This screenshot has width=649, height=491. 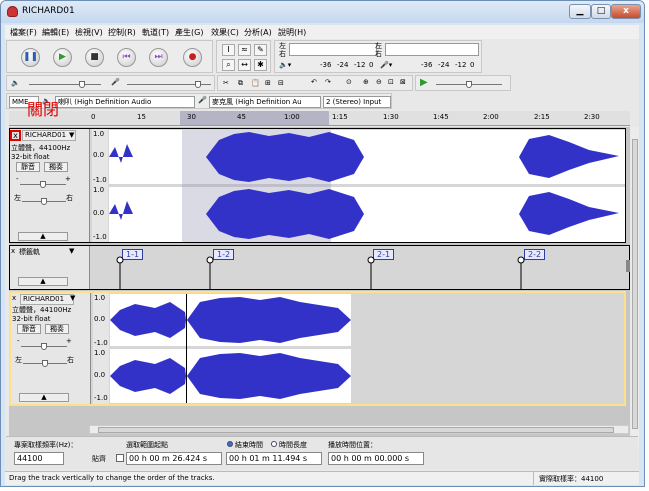 What do you see at coordinates (320, 273) in the screenshot?
I see `label-markers` at bounding box center [320, 273].